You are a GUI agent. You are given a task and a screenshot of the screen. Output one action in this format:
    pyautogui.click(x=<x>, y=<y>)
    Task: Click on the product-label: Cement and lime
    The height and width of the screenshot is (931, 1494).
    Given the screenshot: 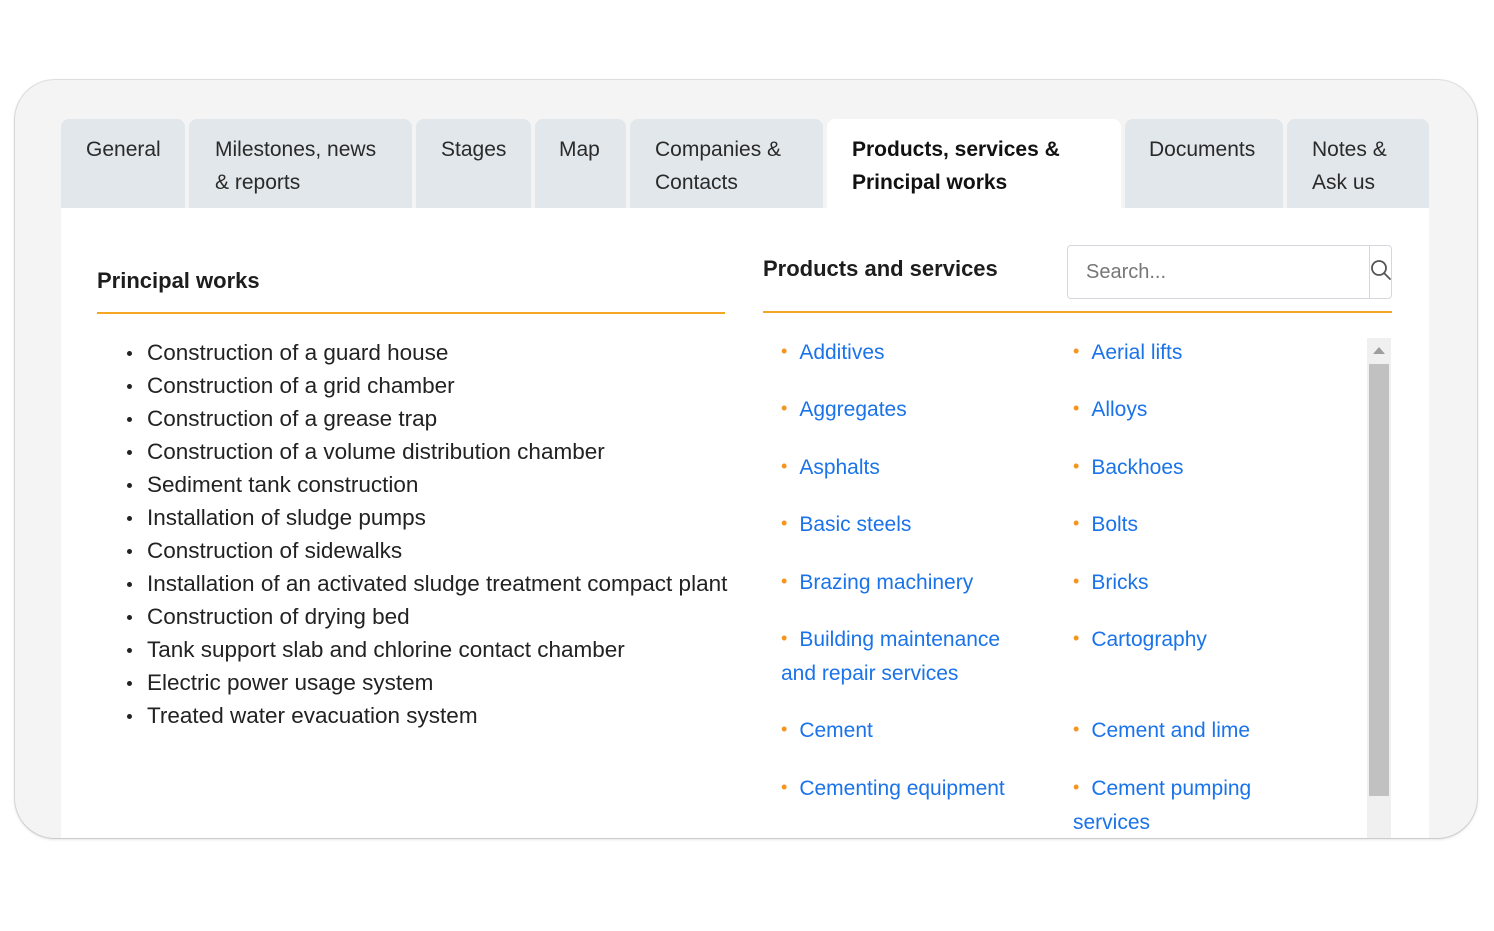 What is the action you would take?
    pyautogui.click(x=1171, y=730)
    